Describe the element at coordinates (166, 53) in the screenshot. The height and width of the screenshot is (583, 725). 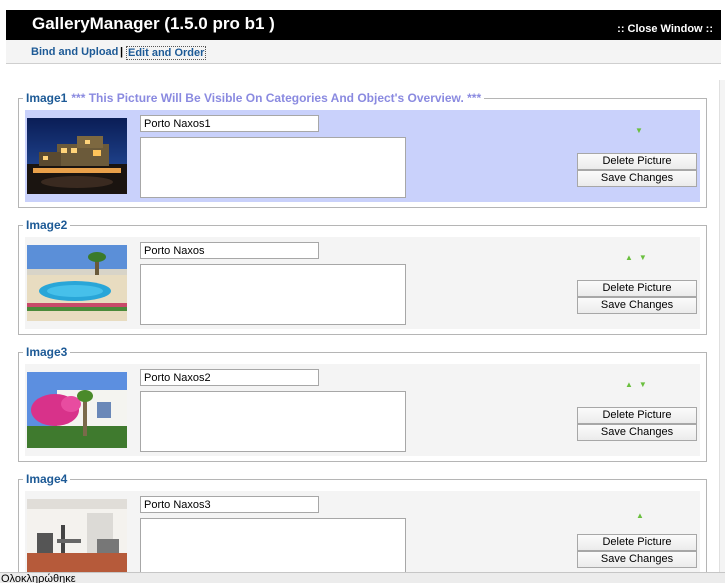
I see `edit-order-link: Edit and Order` at that location.